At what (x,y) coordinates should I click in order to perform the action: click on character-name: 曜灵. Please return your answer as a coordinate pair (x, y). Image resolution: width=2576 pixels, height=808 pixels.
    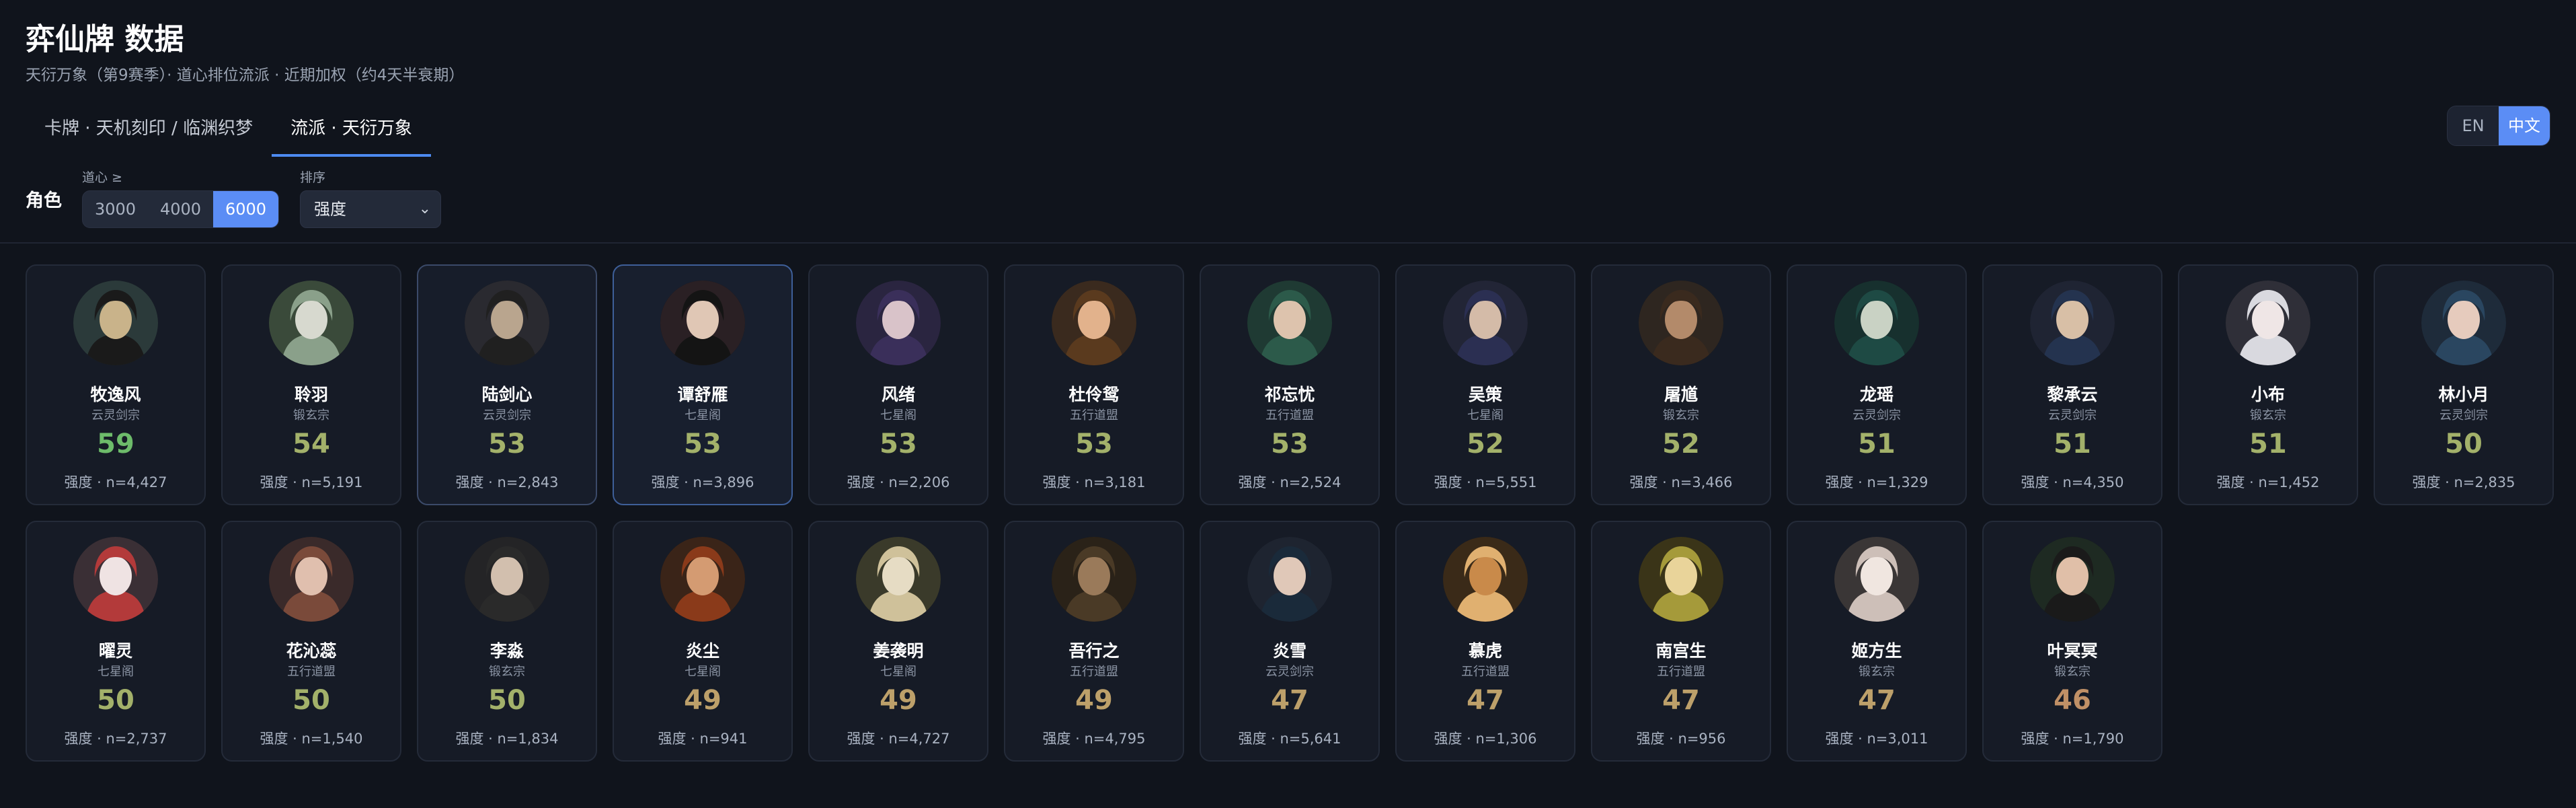
    Looking at the image, I should click on (115, 651).